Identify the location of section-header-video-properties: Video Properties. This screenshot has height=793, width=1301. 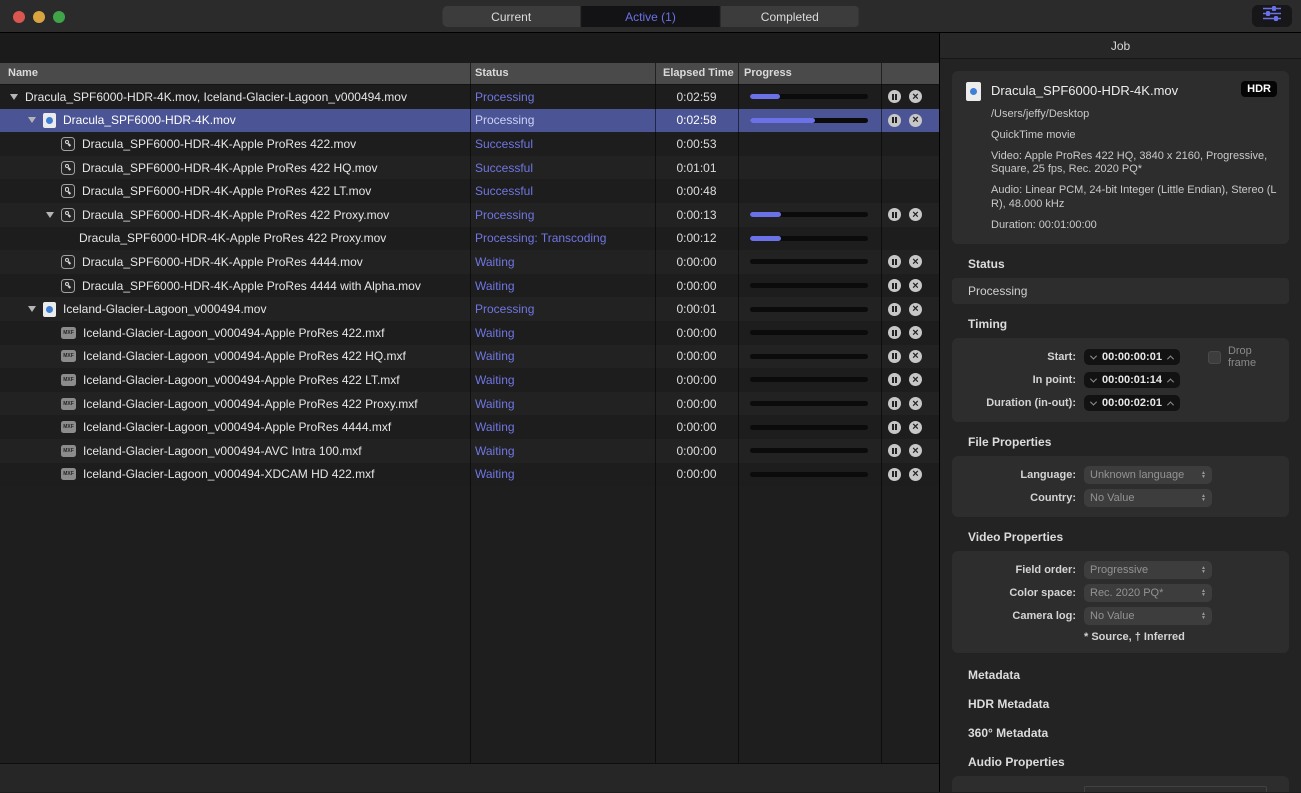
(1016, 537).